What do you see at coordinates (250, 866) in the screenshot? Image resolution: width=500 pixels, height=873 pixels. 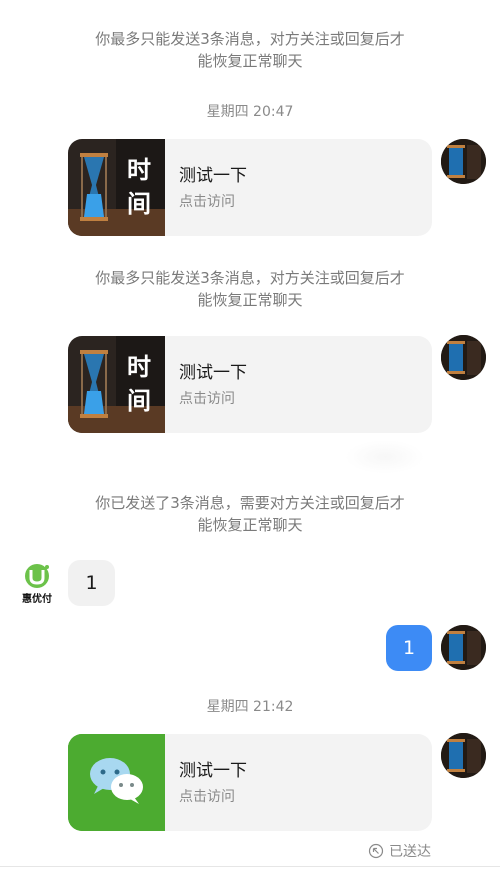 I see `divider` at bounding box center [250, 866].